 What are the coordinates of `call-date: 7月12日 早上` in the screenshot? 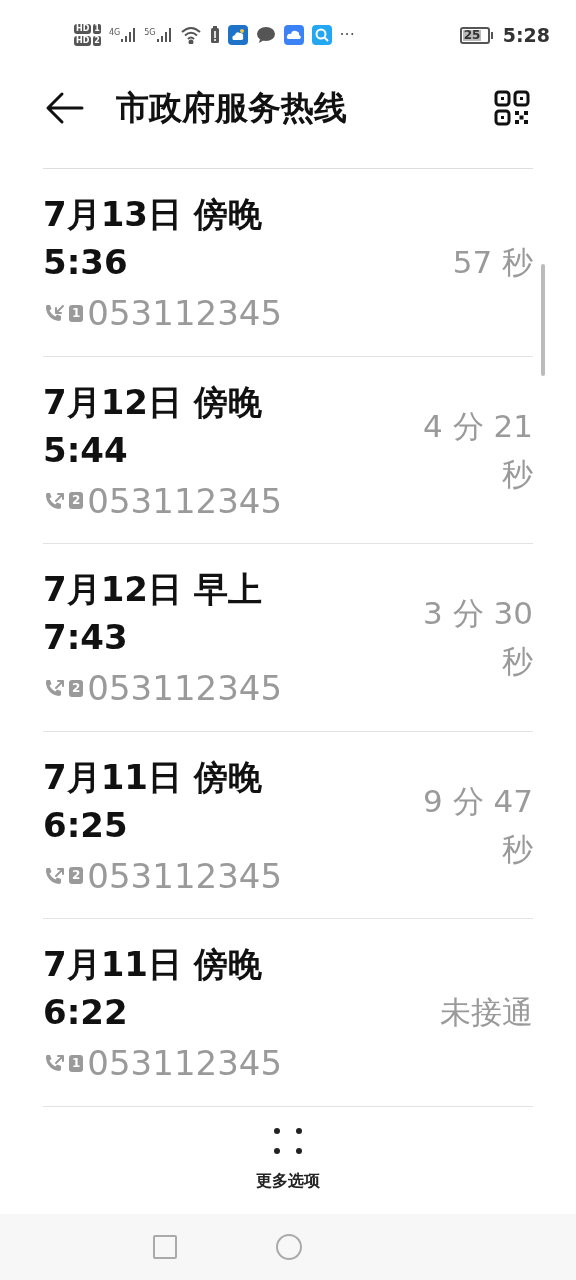 It's located at (153, 590).